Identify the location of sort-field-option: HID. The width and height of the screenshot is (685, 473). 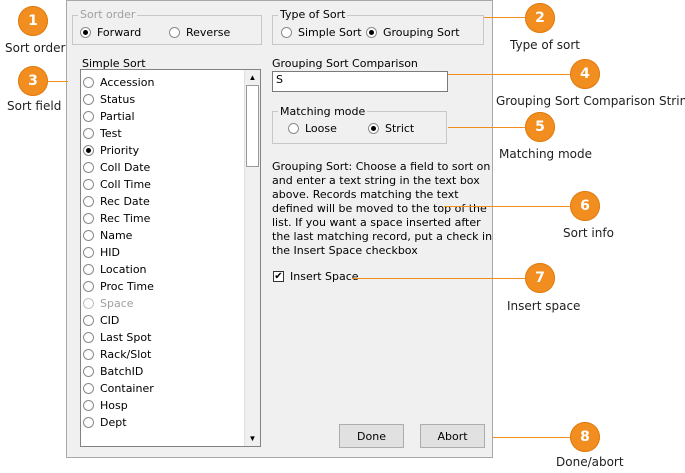
(101, 252).